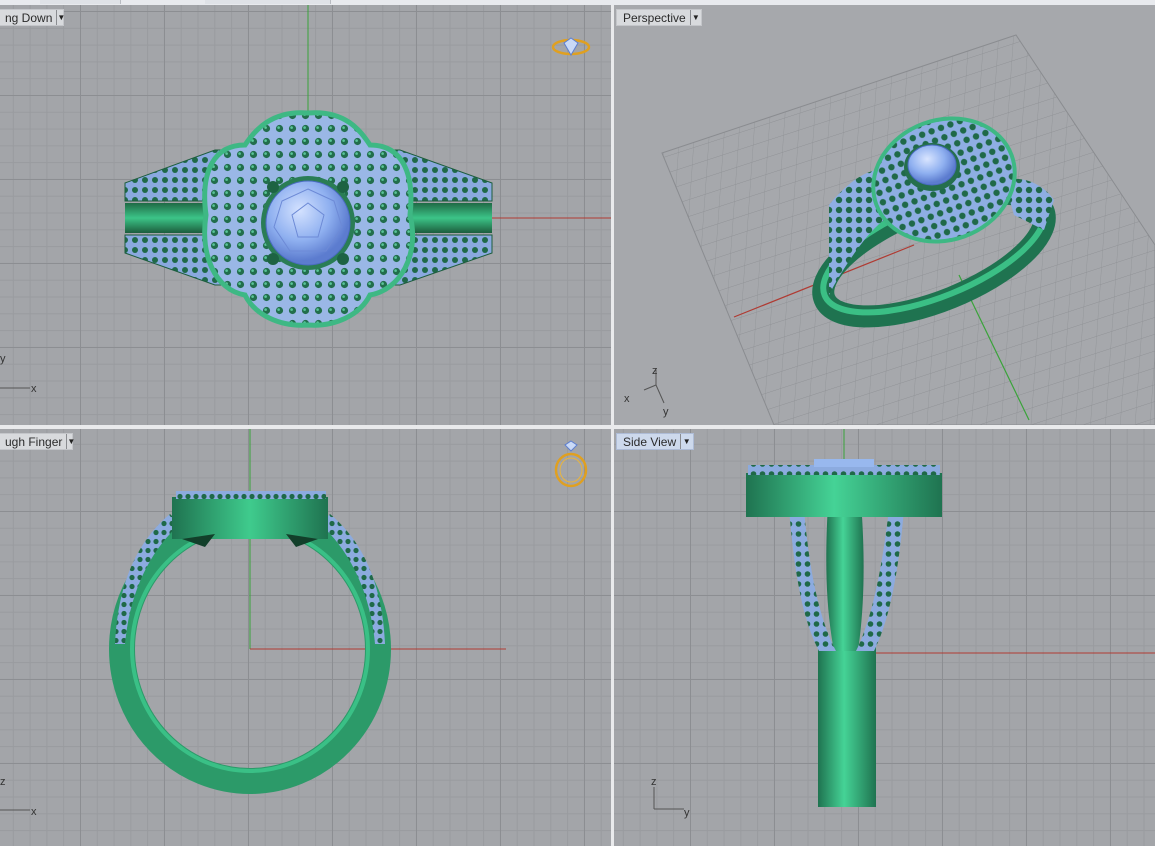 The image size is (1155, 846). I want to click on ring-top-widget-icon, so click(571, 48).